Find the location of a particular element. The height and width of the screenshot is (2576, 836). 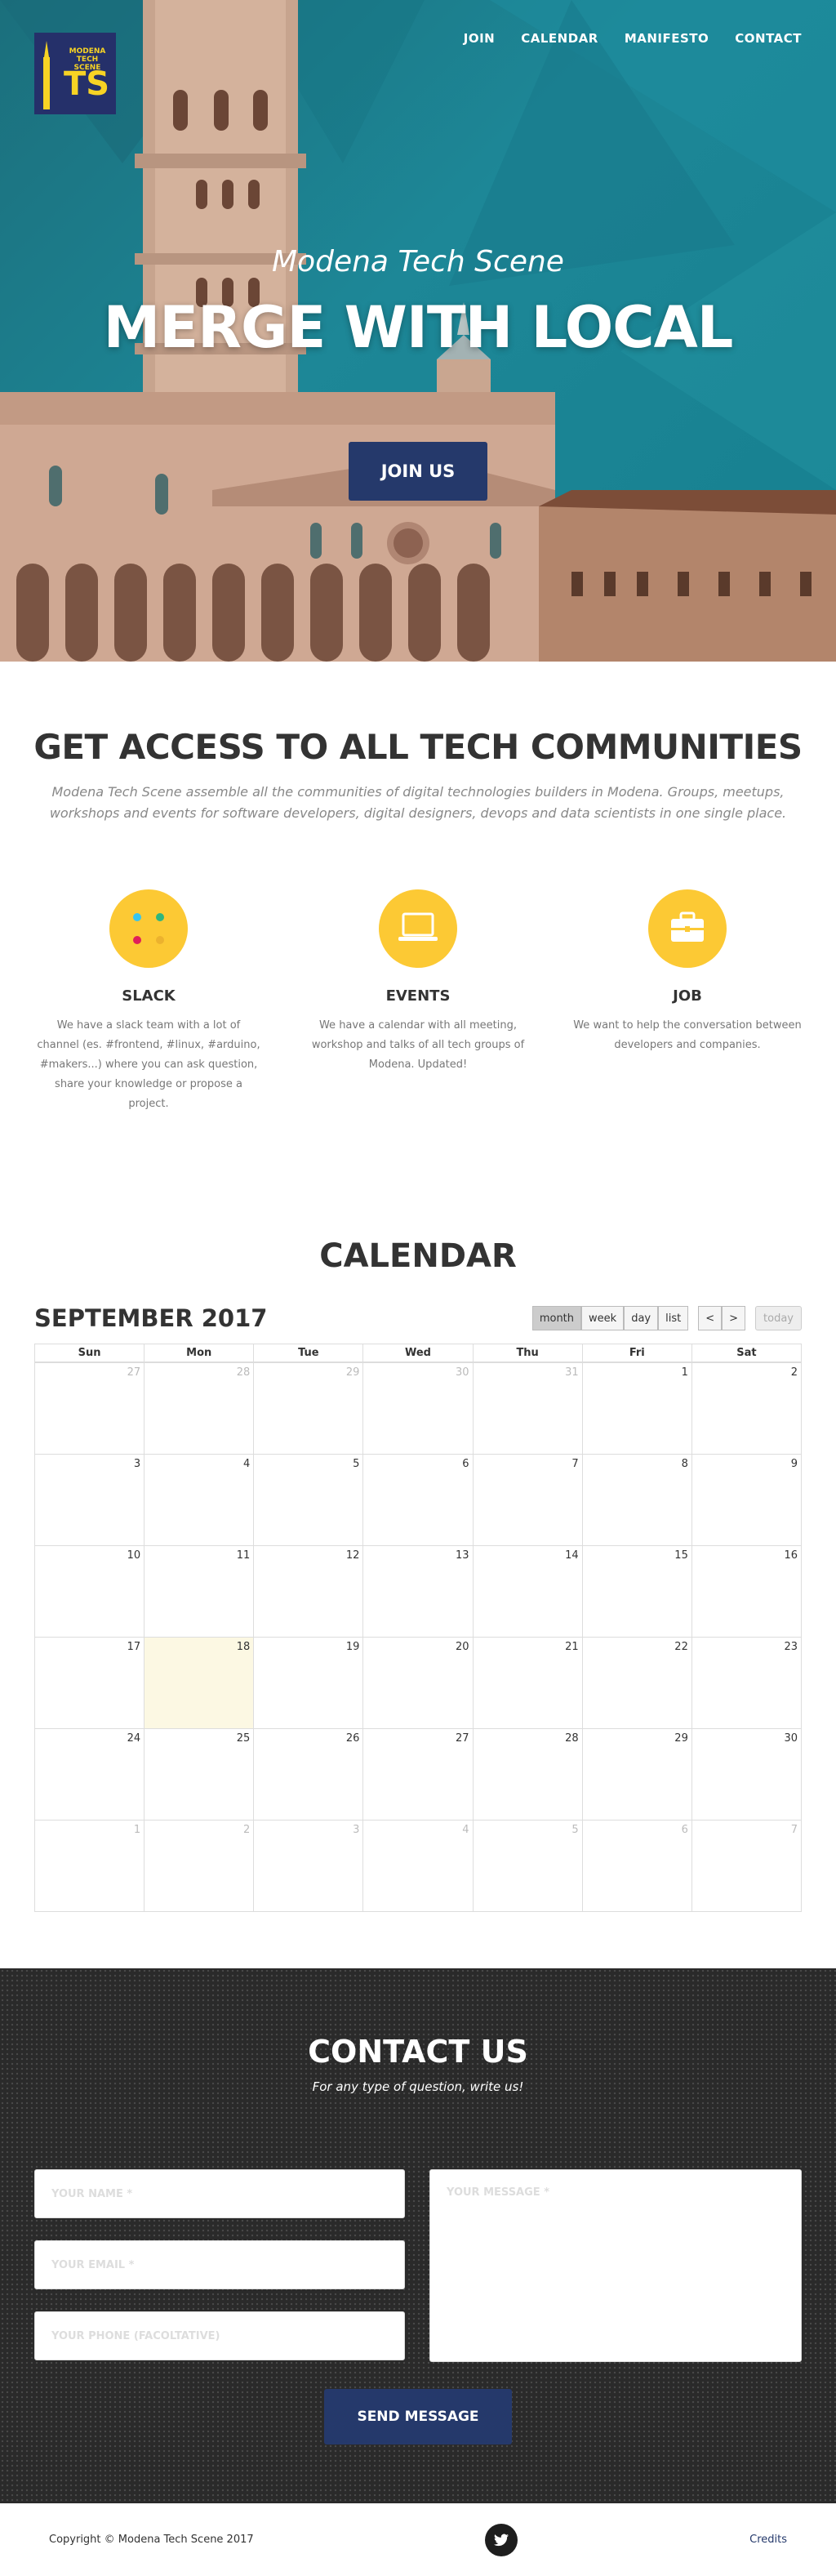

calendar-day: 25 is located at coordinates (198, 1774).